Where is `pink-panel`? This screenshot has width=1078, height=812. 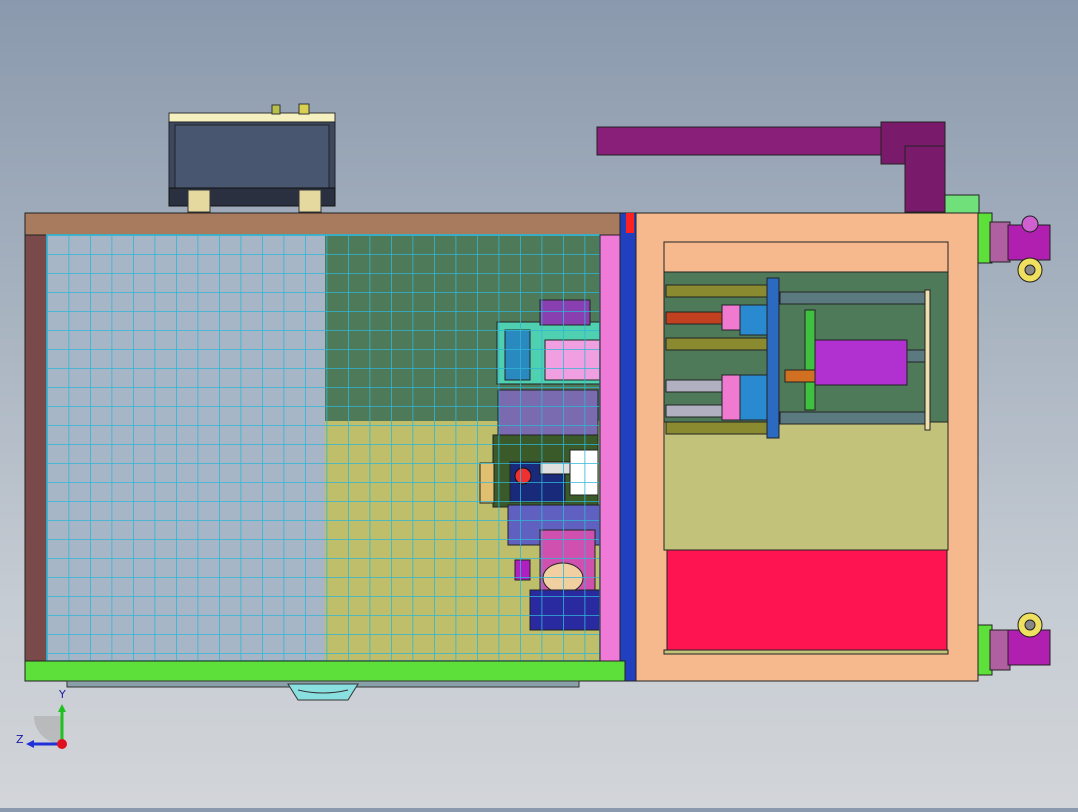
pink-panel is located at coordinates (610, 448).